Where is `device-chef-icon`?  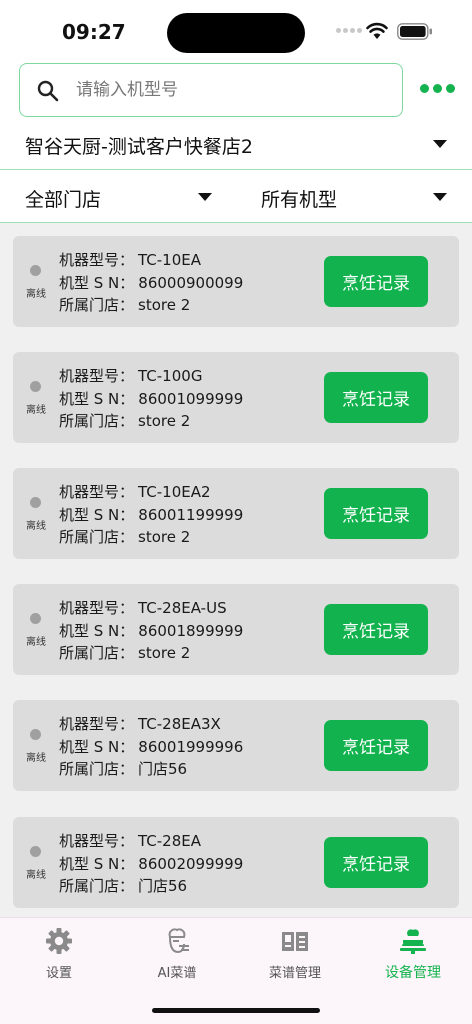
device-chef-icon is located at coordinates (413, 941).